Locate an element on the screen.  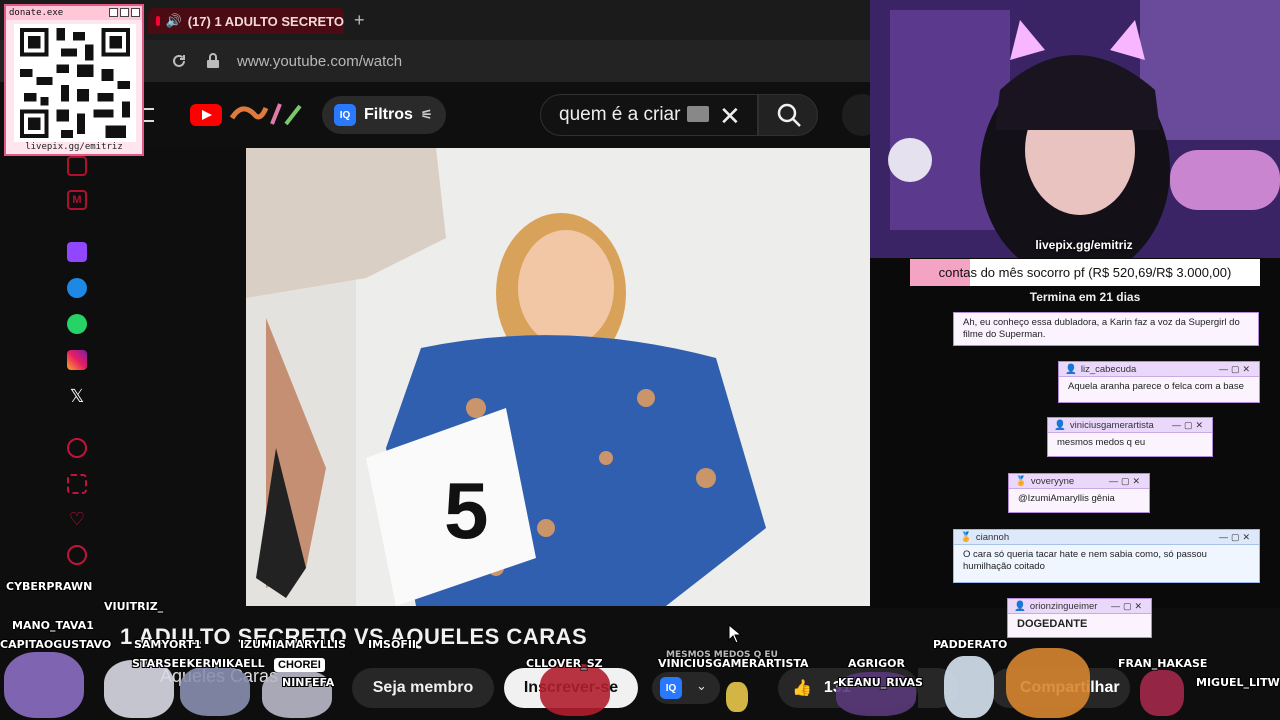
chatter-name: CAPITAOGUSTAVO is located at coordinates (56, 644).